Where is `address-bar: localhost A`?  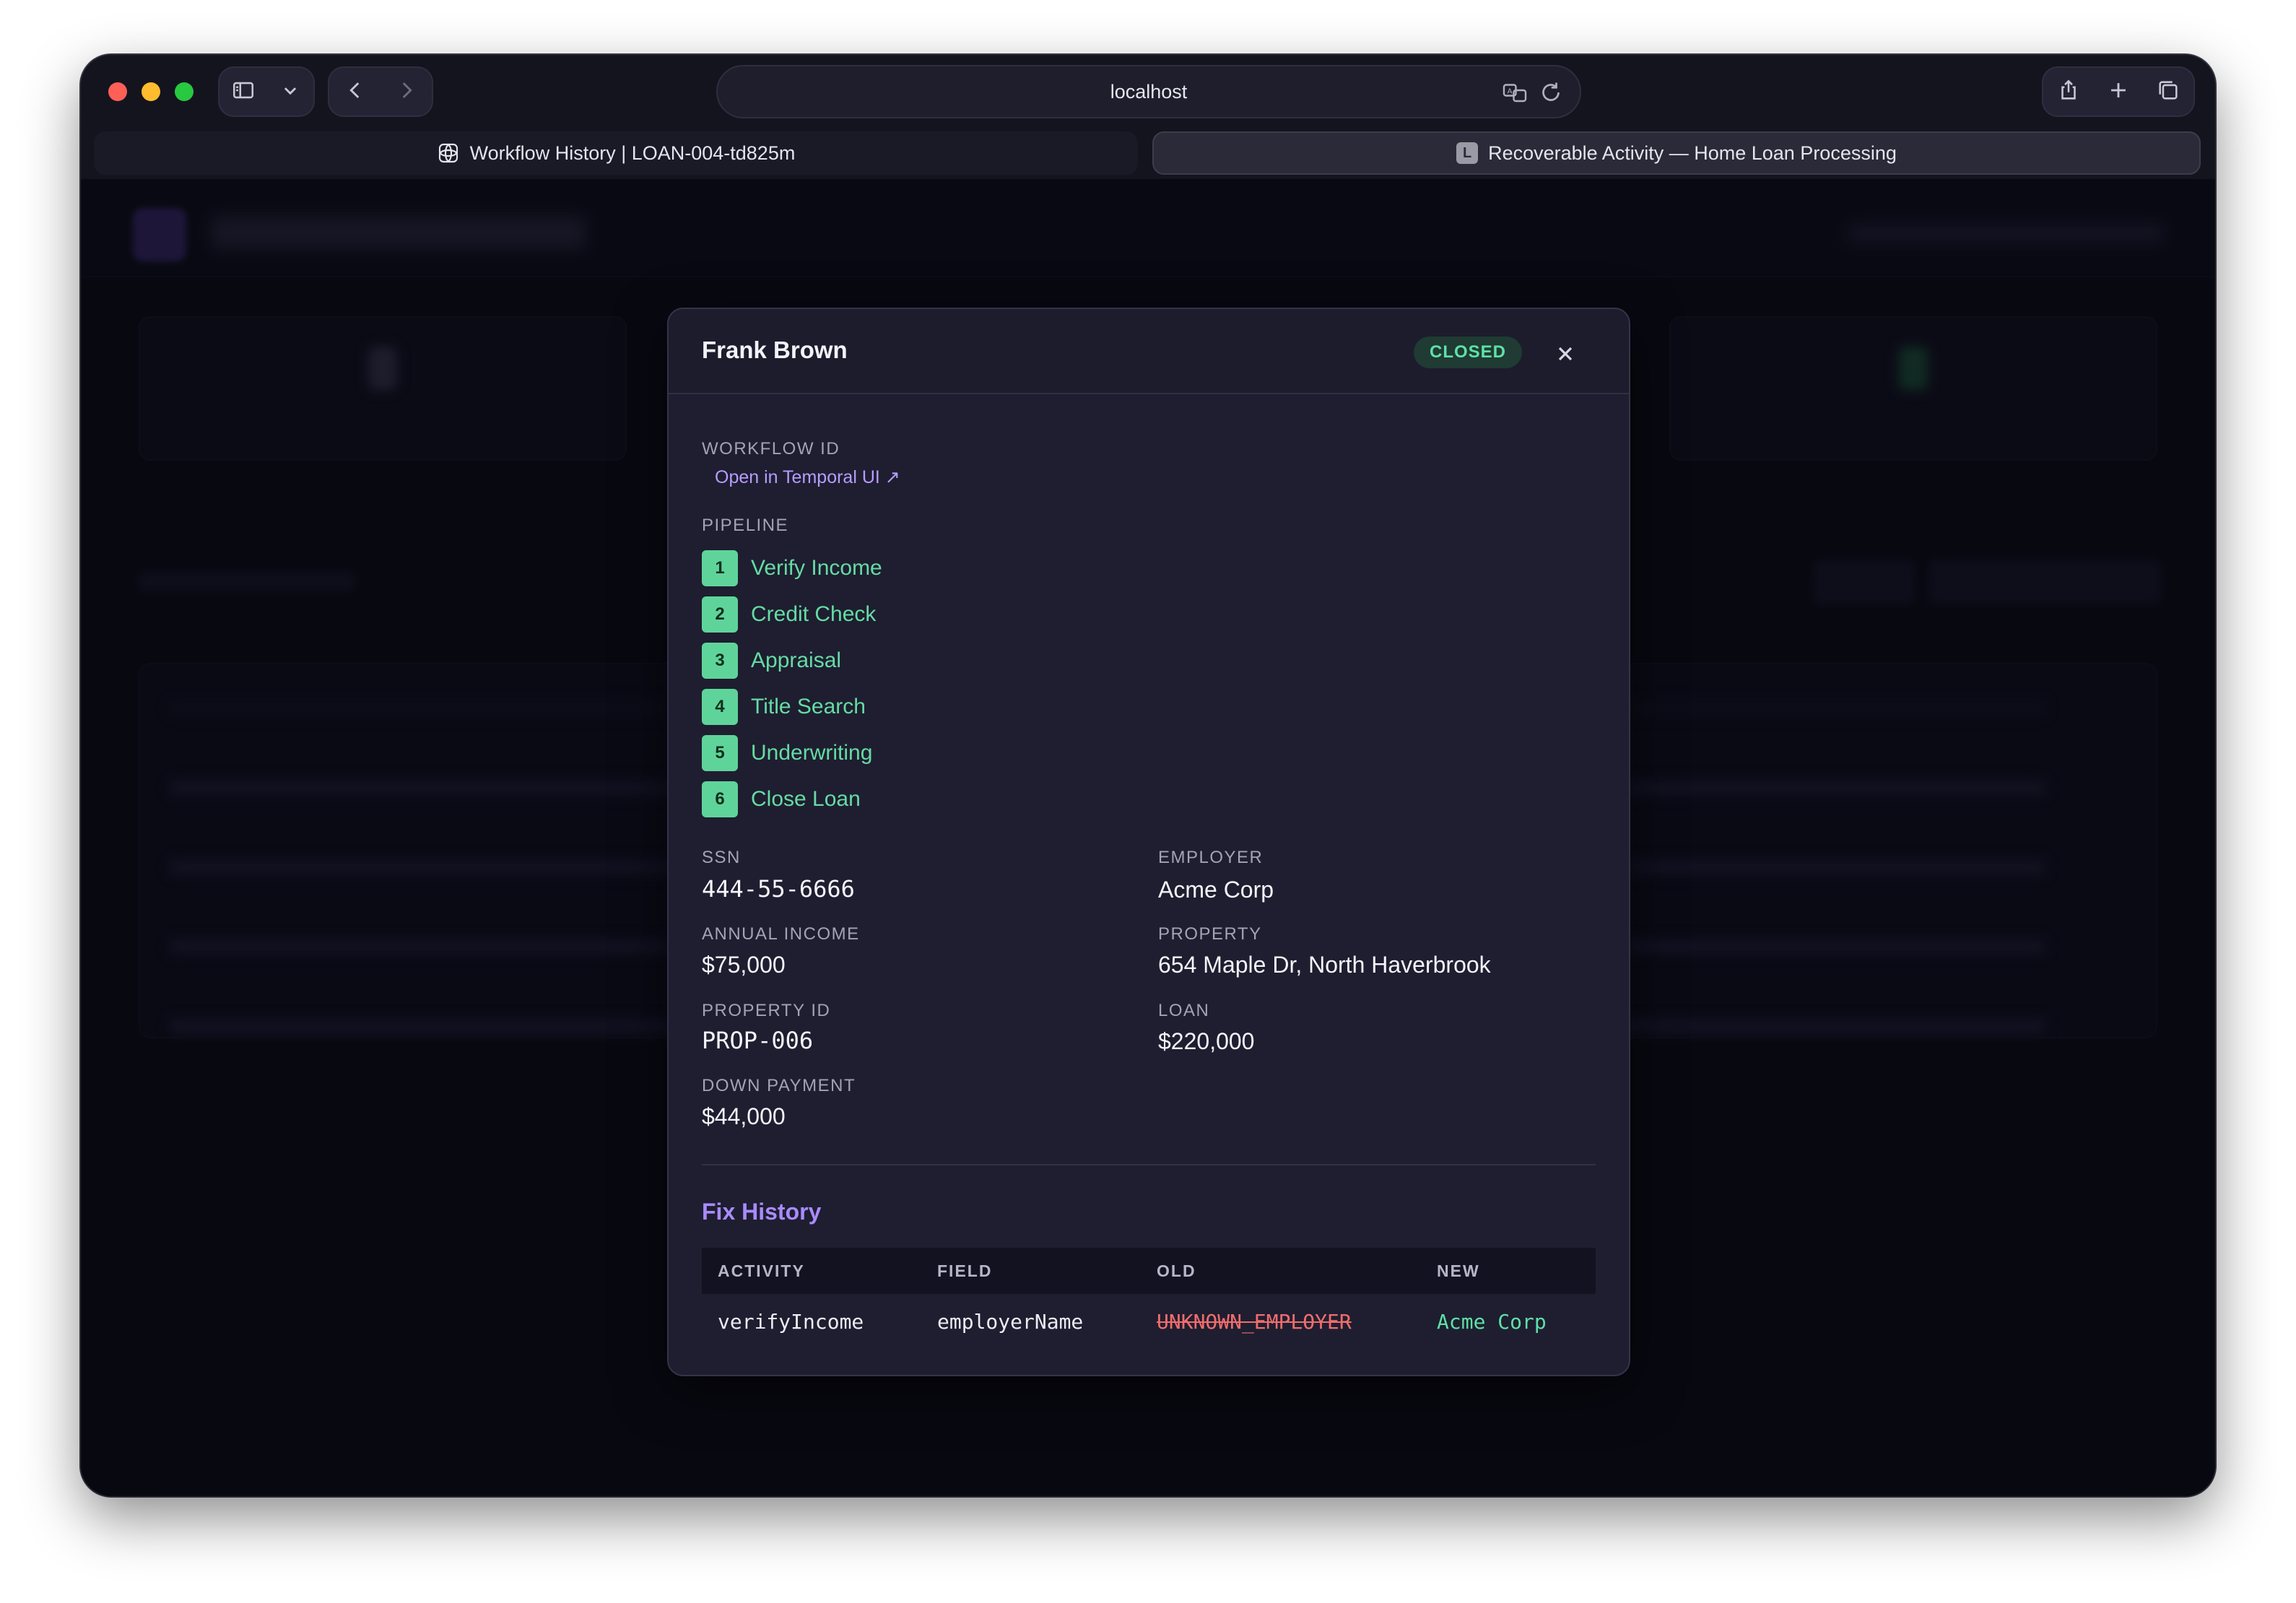
address-bar: localhost A is located at coordinates (1148, 91).